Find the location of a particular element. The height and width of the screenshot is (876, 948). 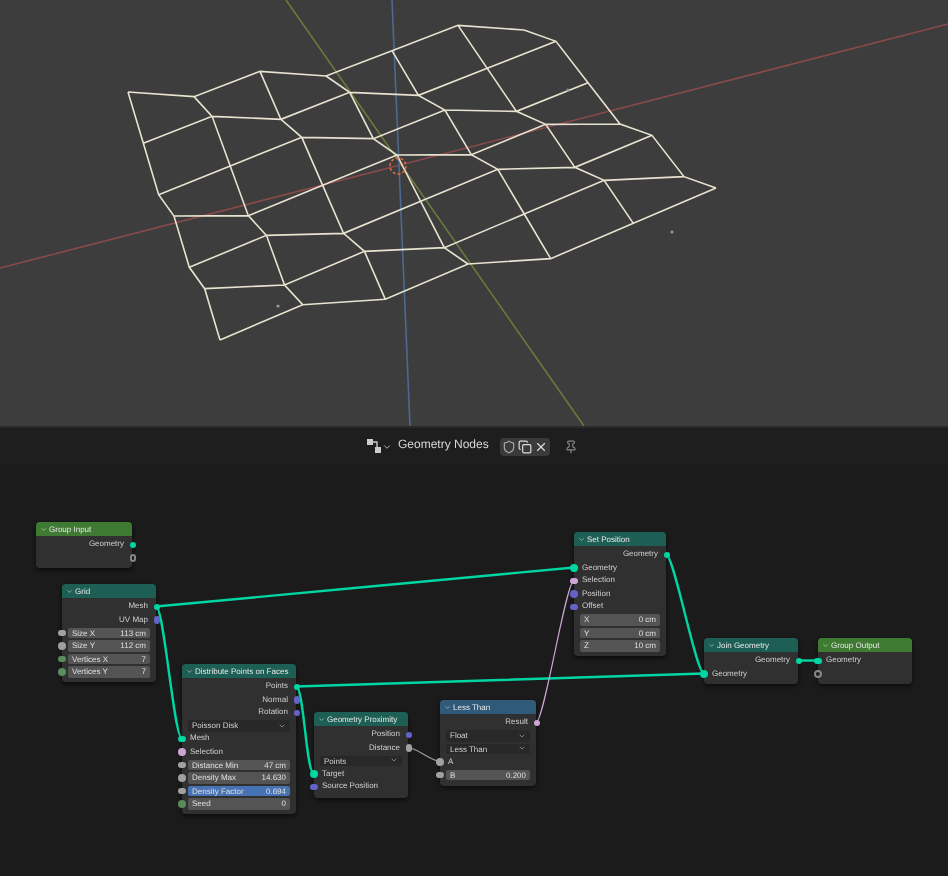

editor-type-button is located at coordinates (379, 446).